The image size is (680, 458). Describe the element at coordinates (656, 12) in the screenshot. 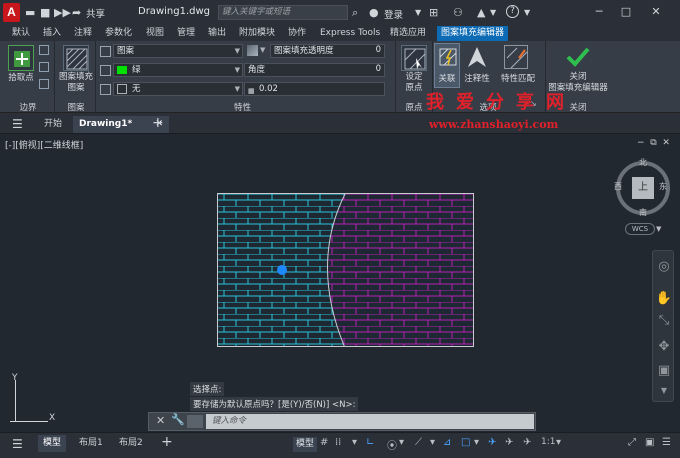

I see `close-button: ✕` at that location.